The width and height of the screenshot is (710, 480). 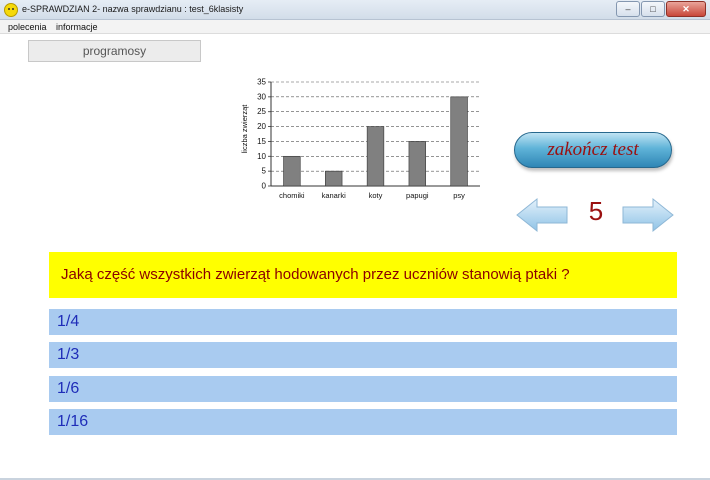 What do you see at coordinates (355, 27) in the screenshot?
I see `menu-bar: polecenia informacje` at bounding box center [355, 27].